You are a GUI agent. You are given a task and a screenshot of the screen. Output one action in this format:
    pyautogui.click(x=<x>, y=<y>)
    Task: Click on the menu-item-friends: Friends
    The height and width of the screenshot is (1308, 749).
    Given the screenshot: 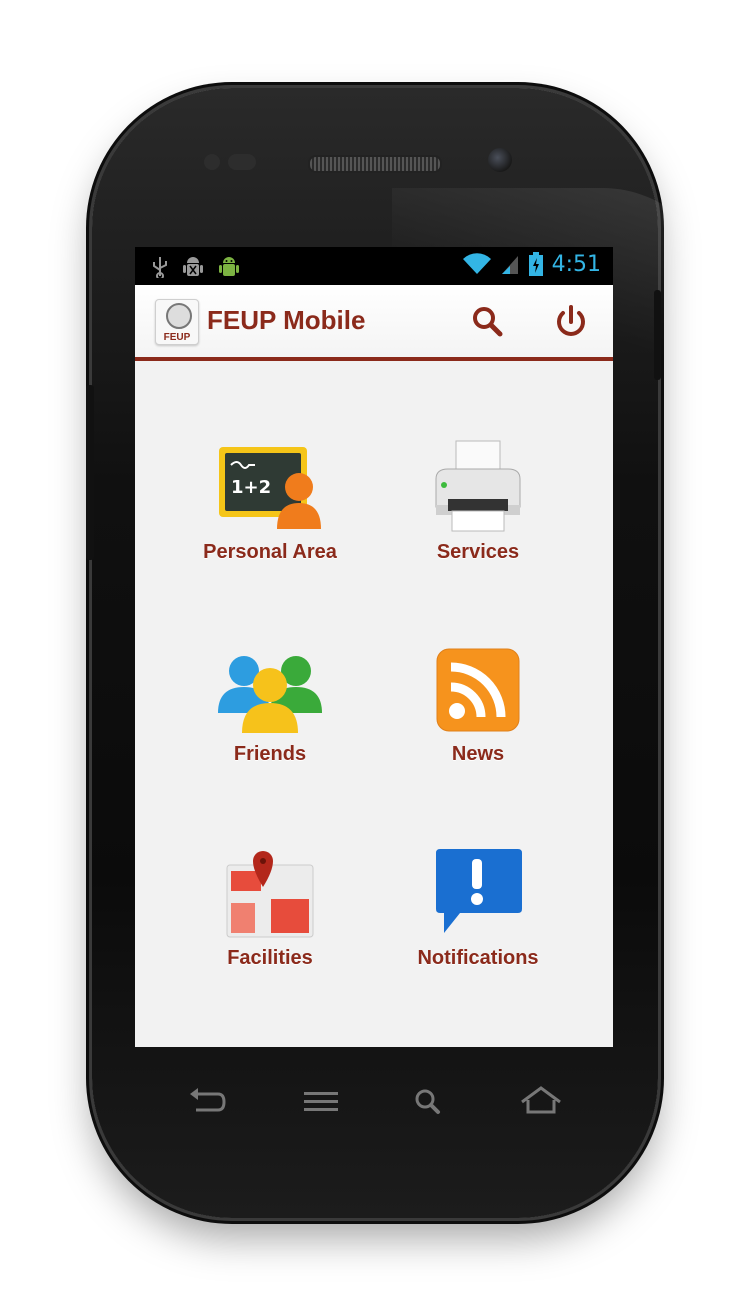 What is the action you would take?
    pyautogui.click(x=270, y=728)
    